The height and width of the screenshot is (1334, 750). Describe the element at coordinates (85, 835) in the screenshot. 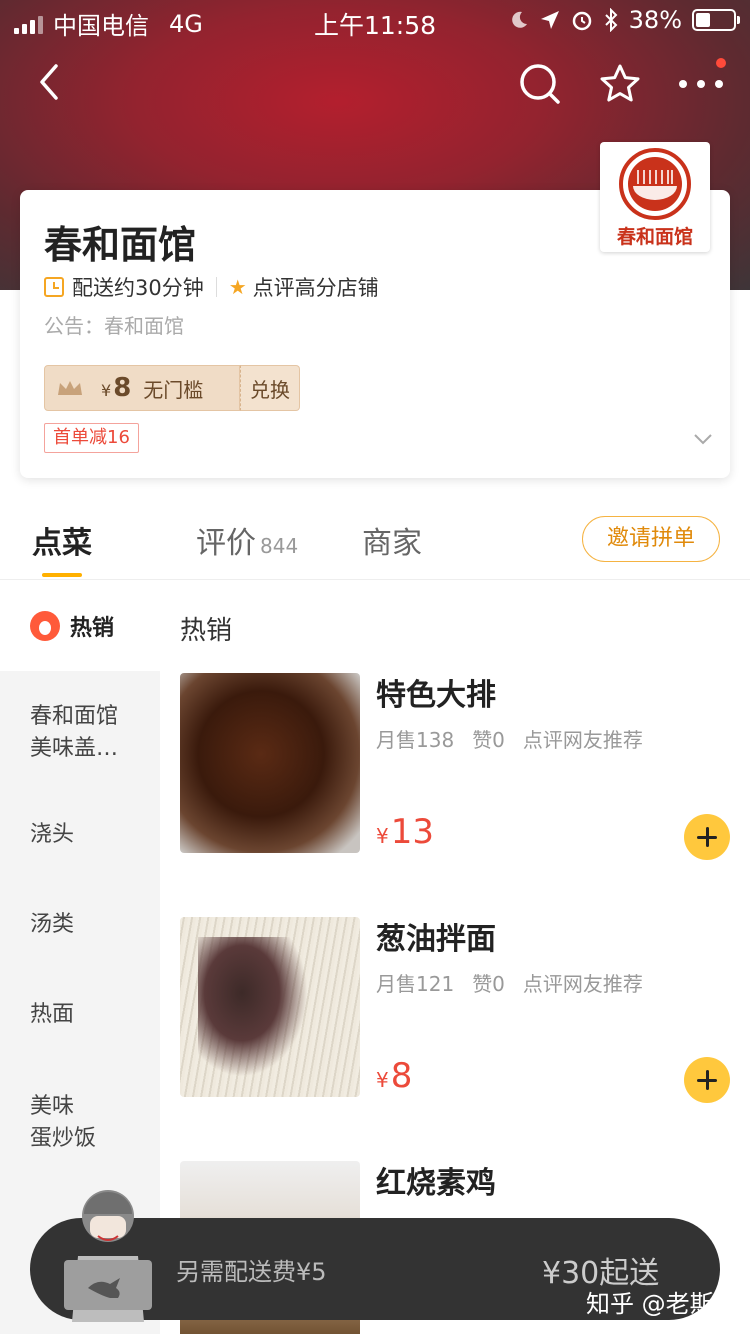

I see `sidebar-item-toppings: 浇头` at that location.